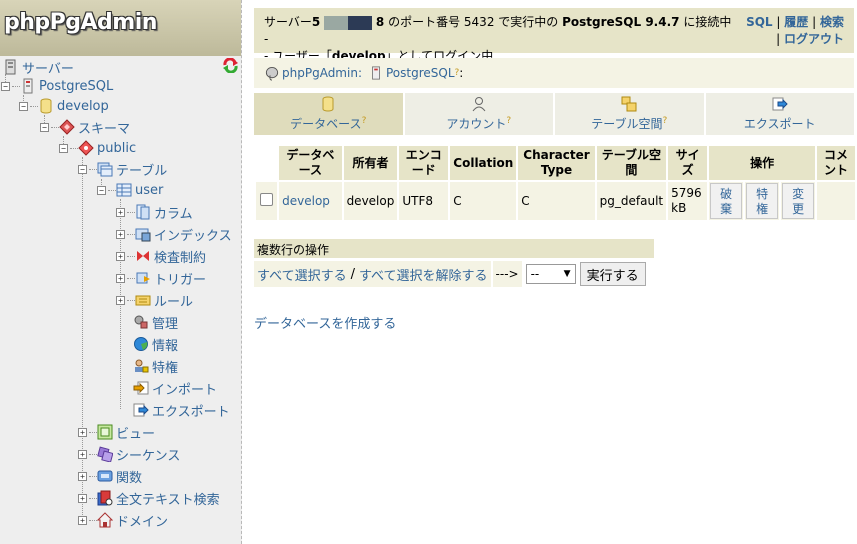 The image size is (857, 544). What do you see at coordinates (556, 163) in the screenshot?
I see `column-header: Character Type` at bounding box center [556, 163].